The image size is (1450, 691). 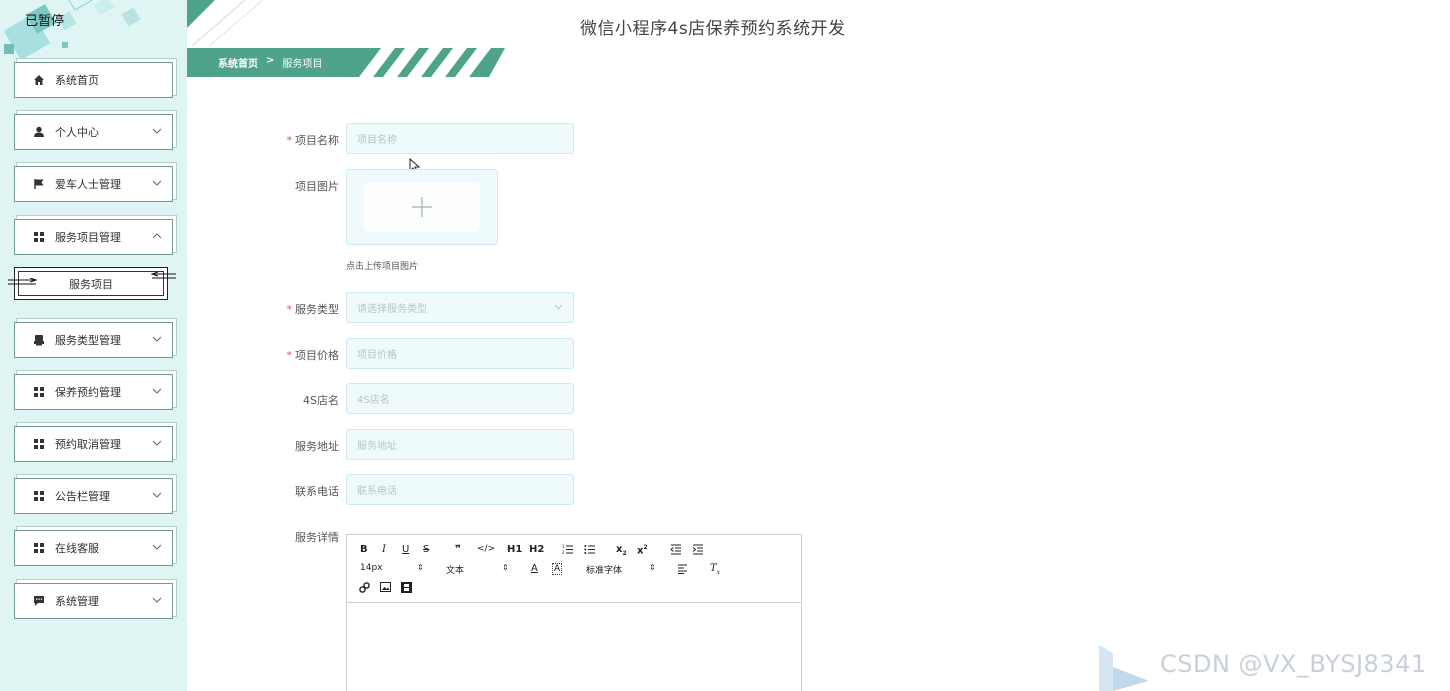 I want to click on sidebar-item-online-service: 在线客服, so click(x=93, y=548).